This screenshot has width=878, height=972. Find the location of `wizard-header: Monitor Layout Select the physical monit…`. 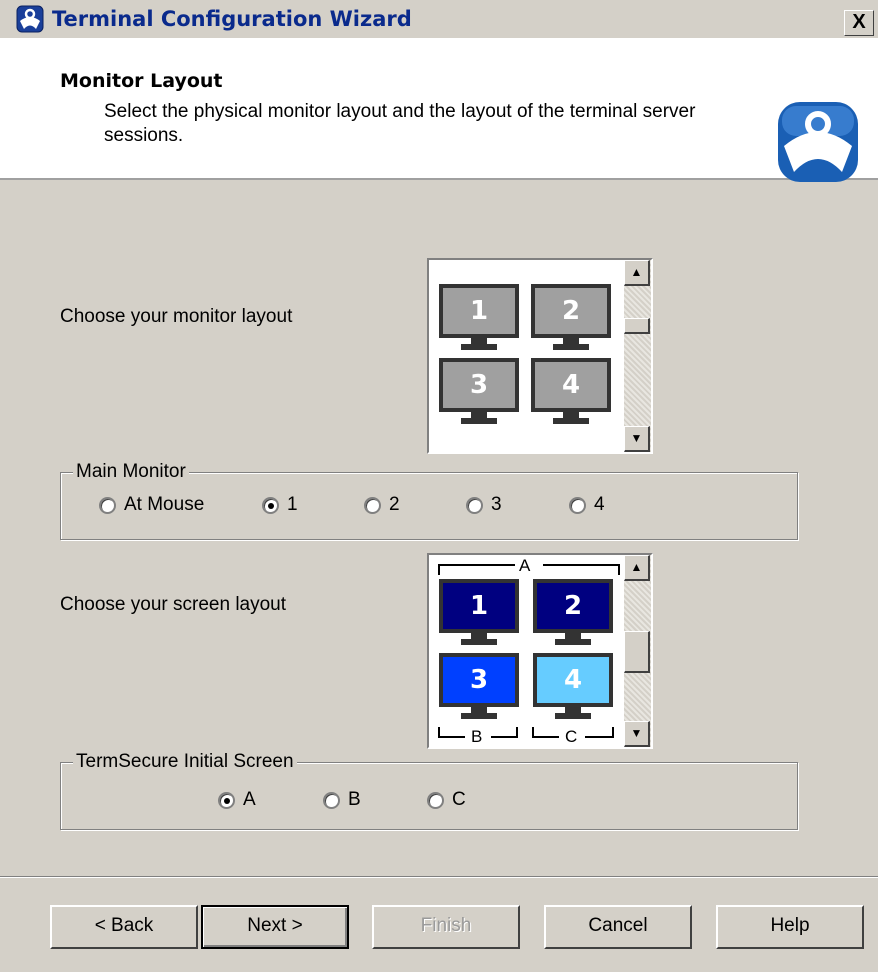

wizard-header: Monitor Layout Select the physical monit… is located at coordinates (439, 110).